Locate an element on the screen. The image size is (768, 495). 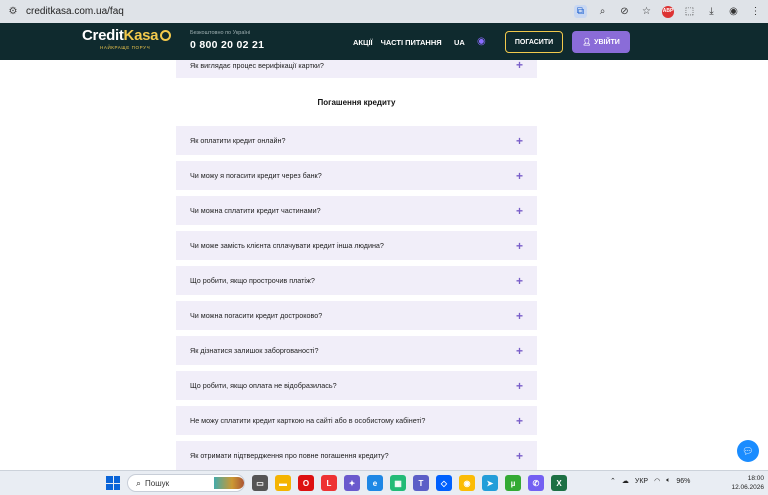
volume-icon: 🔈︎ is located at coordinates (668, 481).